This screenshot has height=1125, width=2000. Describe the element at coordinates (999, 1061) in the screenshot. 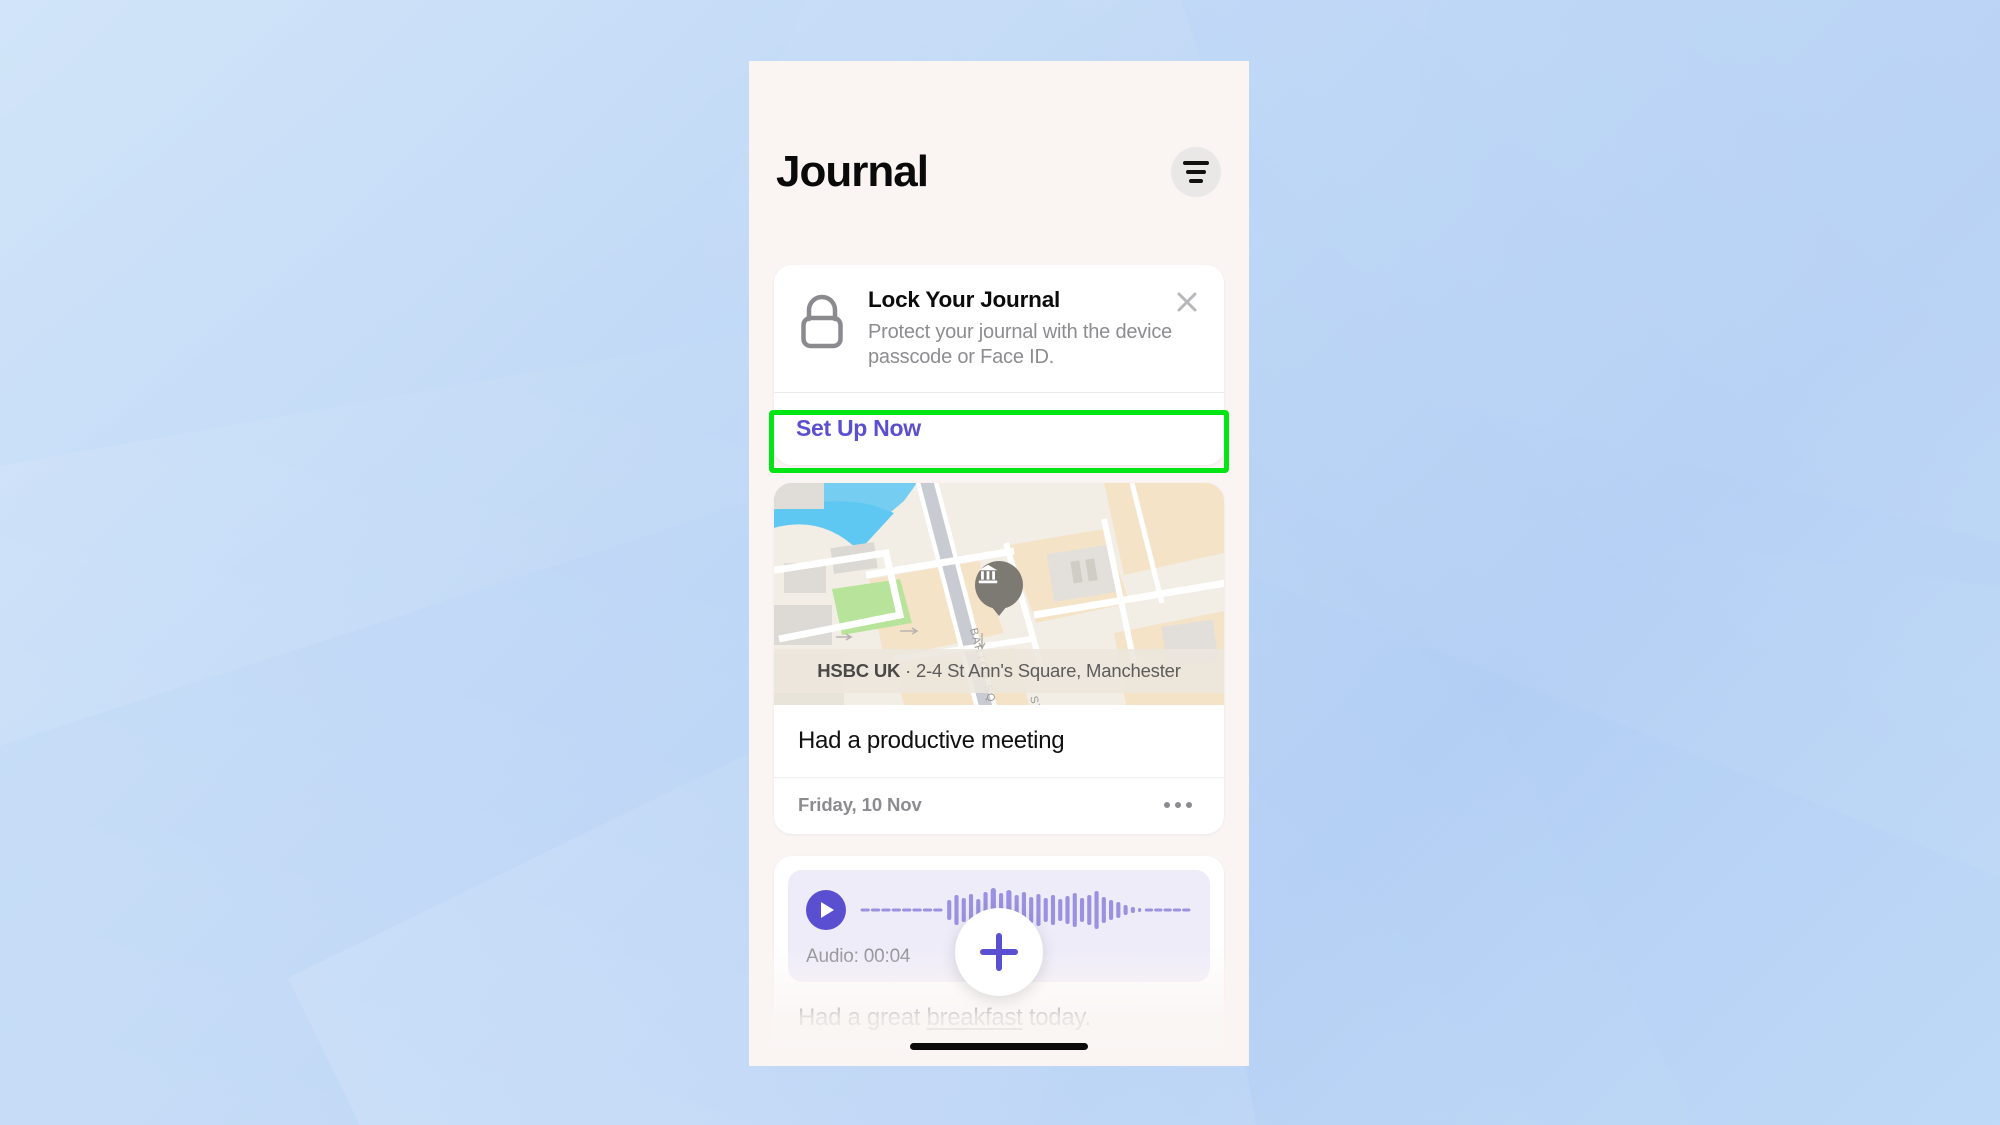

I see `entry-footer: Thursday, 9 Nov` at that location.